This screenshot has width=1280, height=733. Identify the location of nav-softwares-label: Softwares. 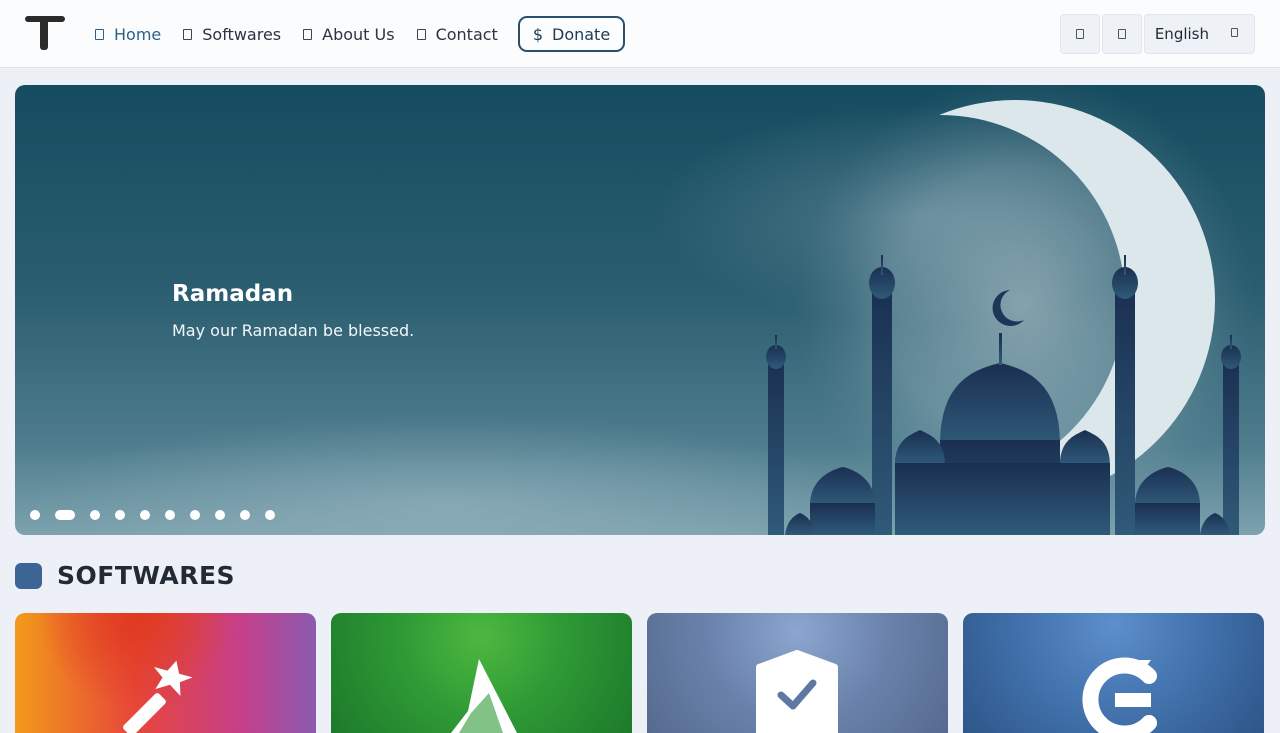
(242, 34).